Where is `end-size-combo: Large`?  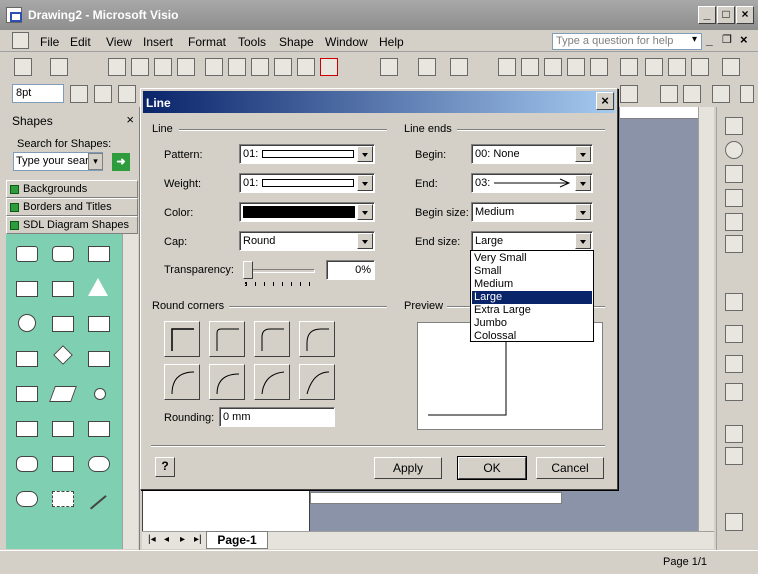
end-size-combo: Large is located at coordinates (532, 241).